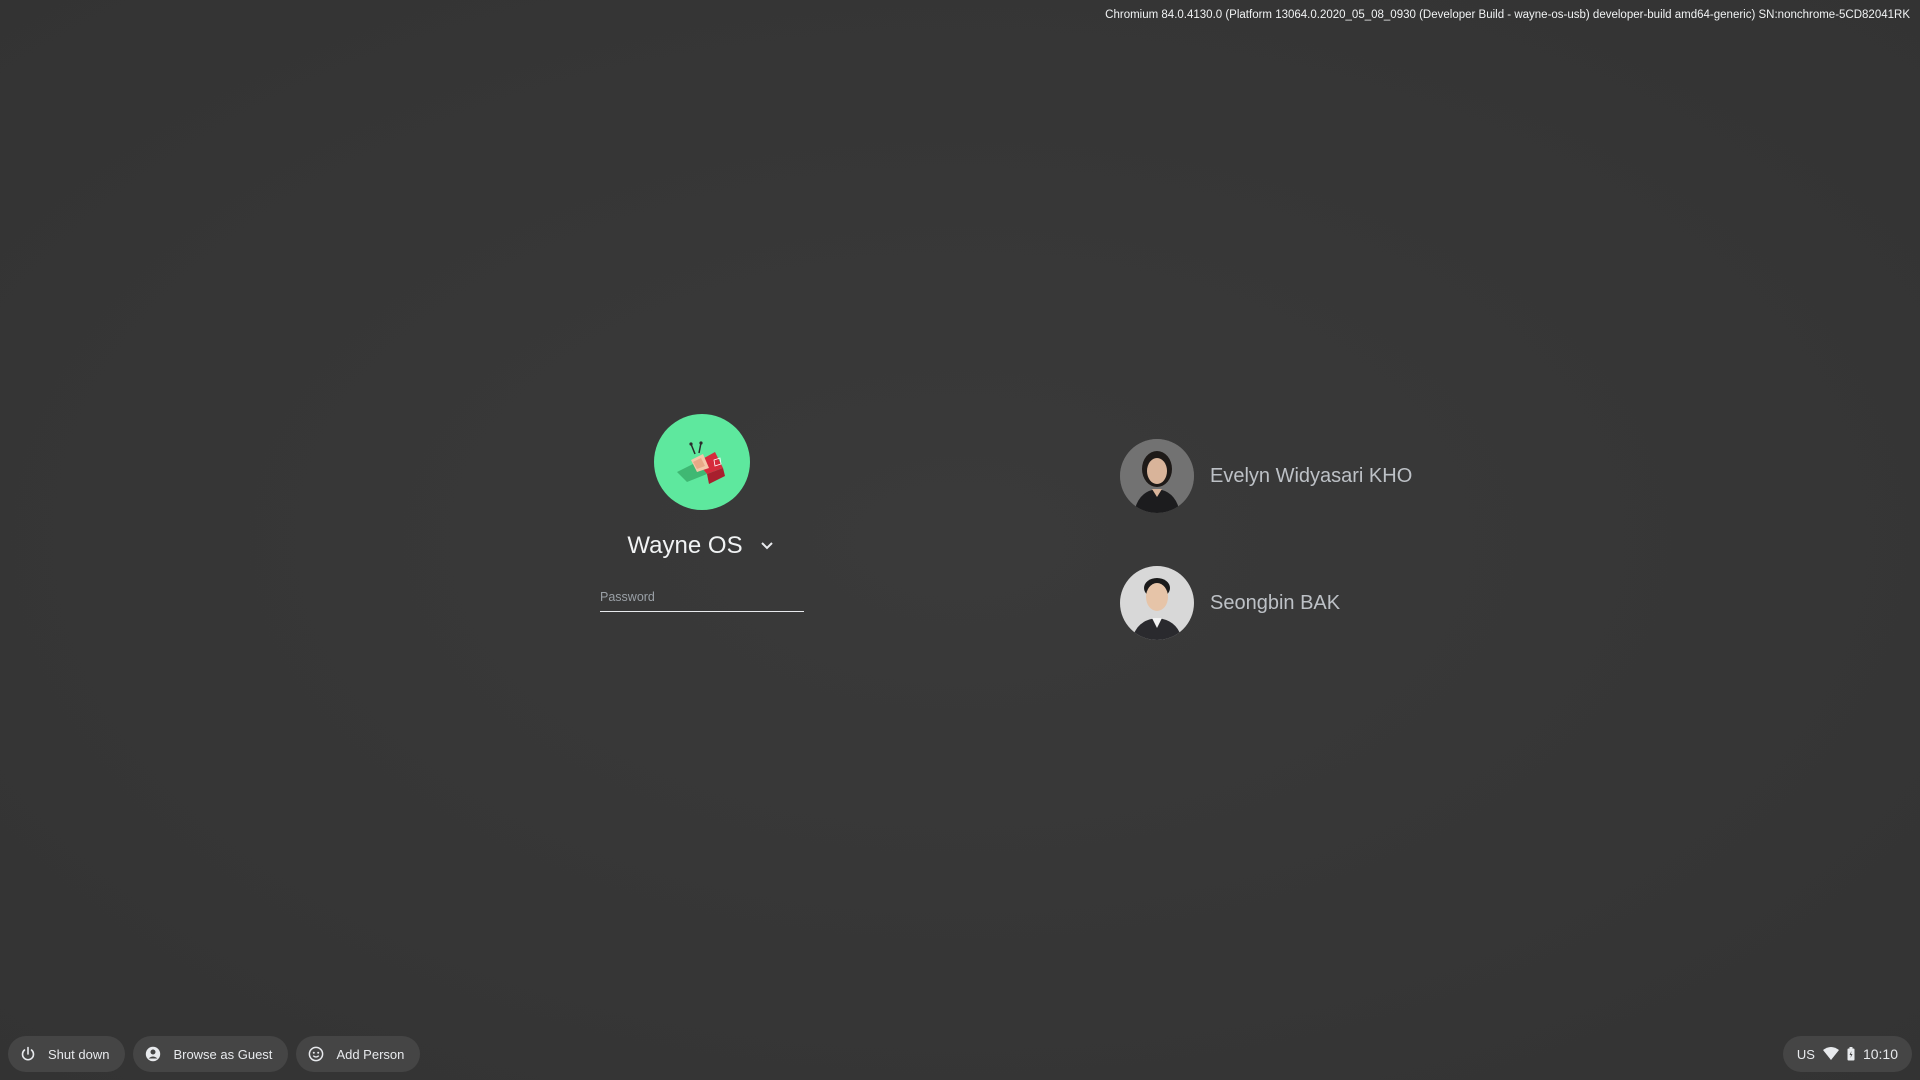 This screenshot has width=1920, height=1080. Describe the element at coordinates (1275, 602) in the screenshot. I see `user-name: Seongbin BAK` at that location.